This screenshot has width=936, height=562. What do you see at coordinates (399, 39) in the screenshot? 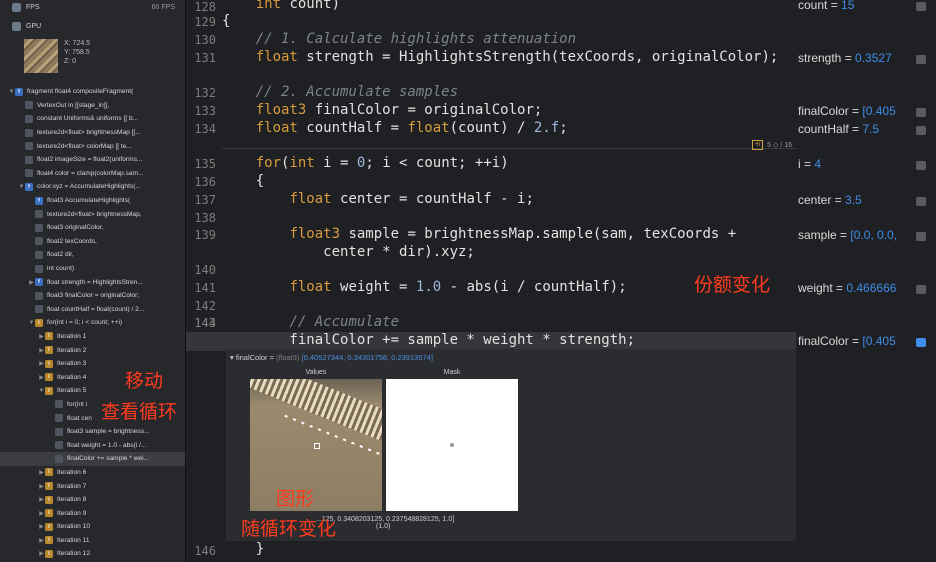
I see `code-line: // 1. Calculate highlights attenuation` at bounding box center [399, 39].